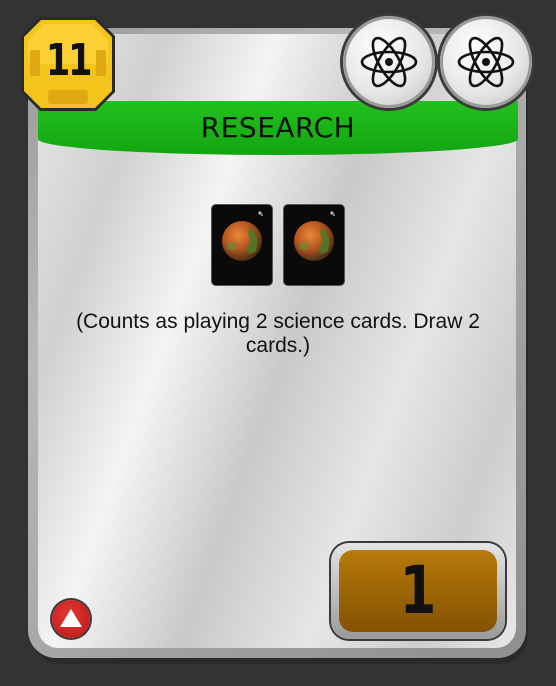 The height and width of the screenshot is (686, 556). I want to click on cost-badge: 11, so click(68, 64).